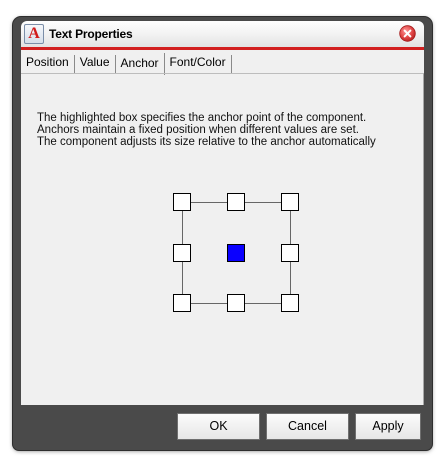 This screenshot has width=445, height=458. What do you see at coordinates (290, 202) in the screenshot?
I see `anchor-top-right` at bounding box center [290, 202].